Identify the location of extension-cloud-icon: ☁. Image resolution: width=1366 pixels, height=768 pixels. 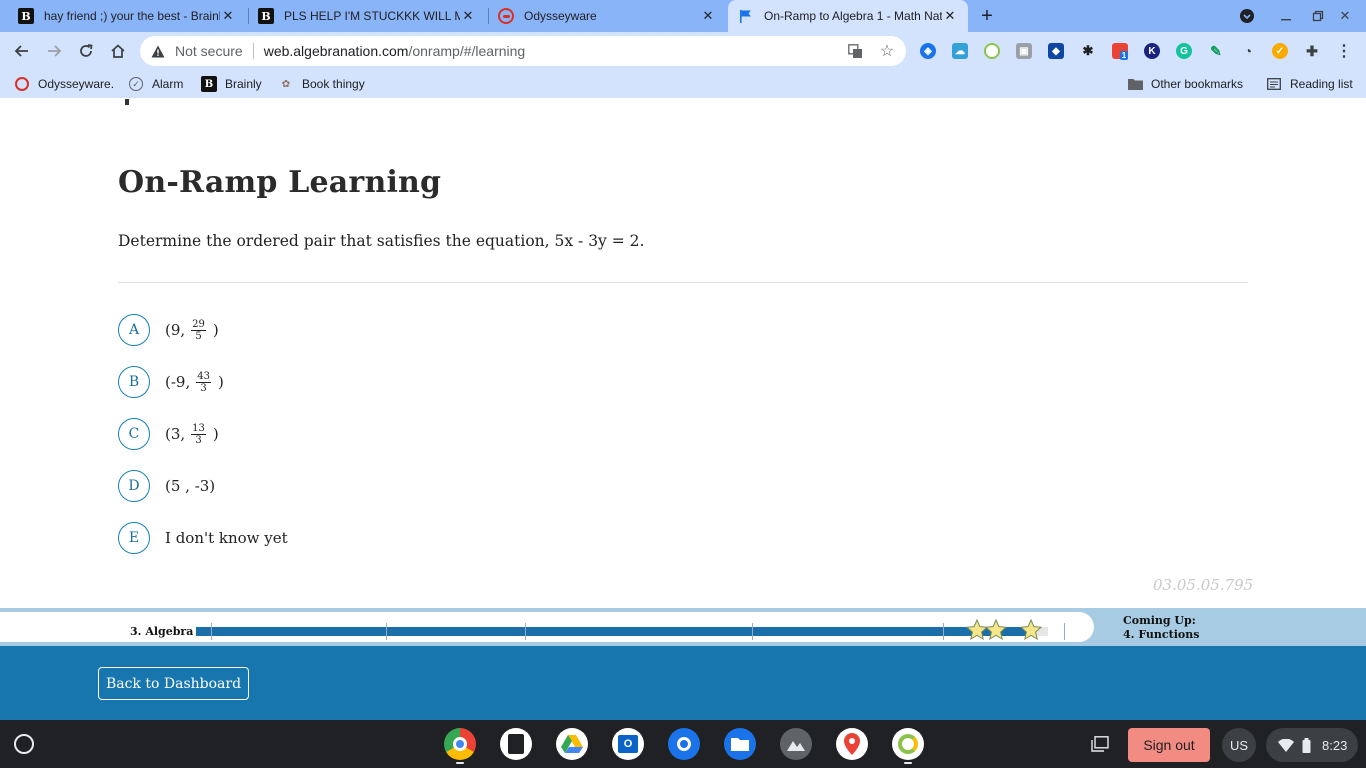
(960, 51).